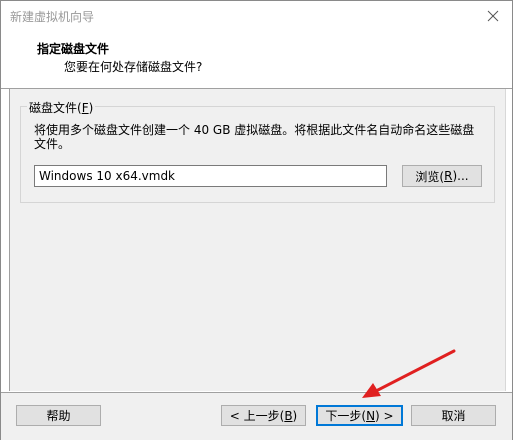  What do you see at coordinates (263, 415) in the screenshot?
I see `back-button: < 上一步(B)` at bounding box center [263, 415].